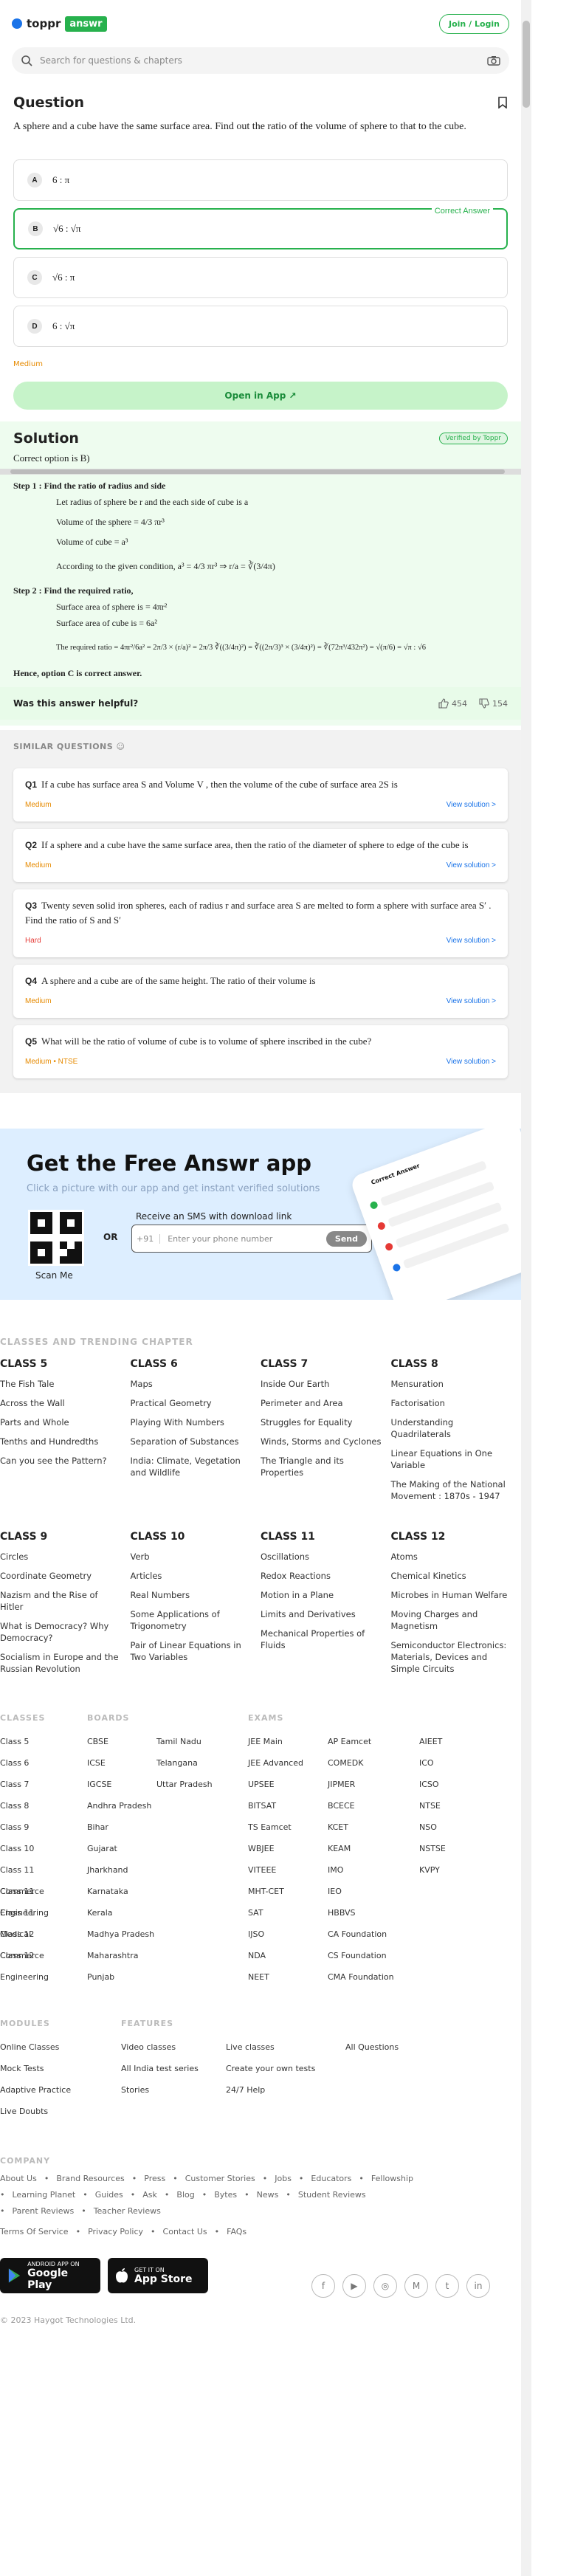 The width and height of the screenshot is (586, 2576). What do you see at coordinates (260, 472) in the screenshot?
I see `horizontal-scrollbar` at bounding box center [260, 472].